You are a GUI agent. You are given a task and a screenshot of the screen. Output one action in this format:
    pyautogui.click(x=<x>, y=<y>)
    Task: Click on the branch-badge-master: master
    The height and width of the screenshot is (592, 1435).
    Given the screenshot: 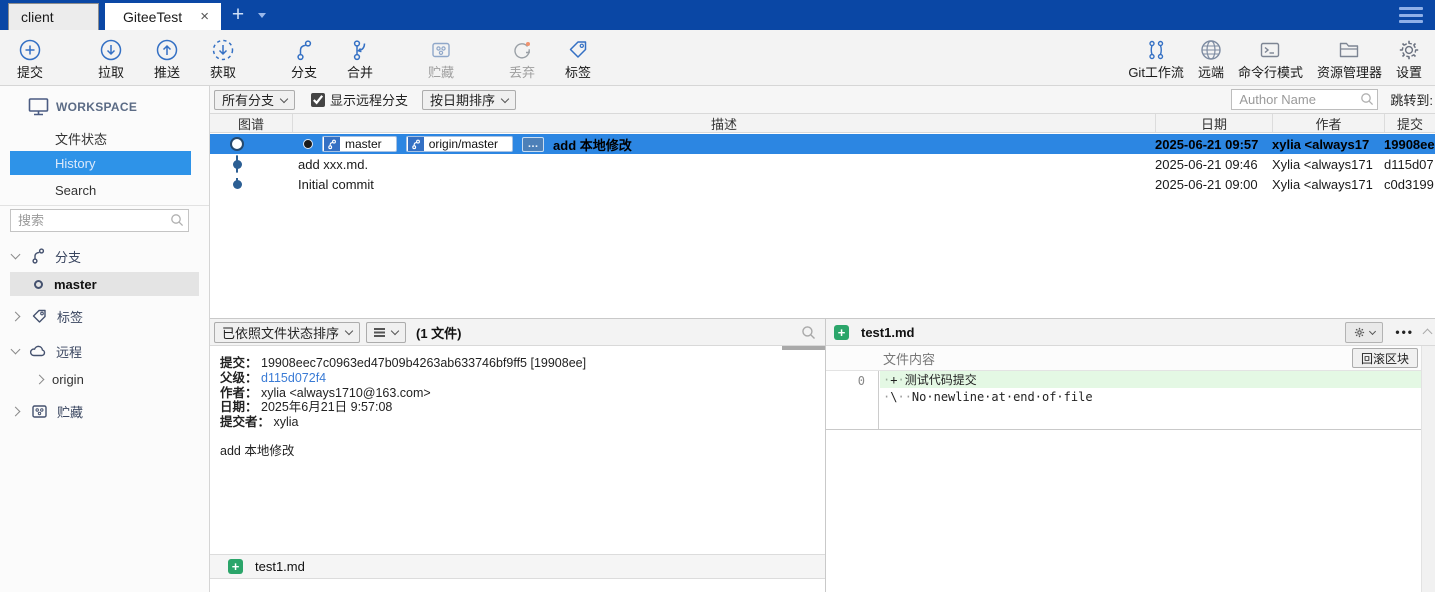 What is the action you would take?
    pyautogui.click(x=359, y=144)
    